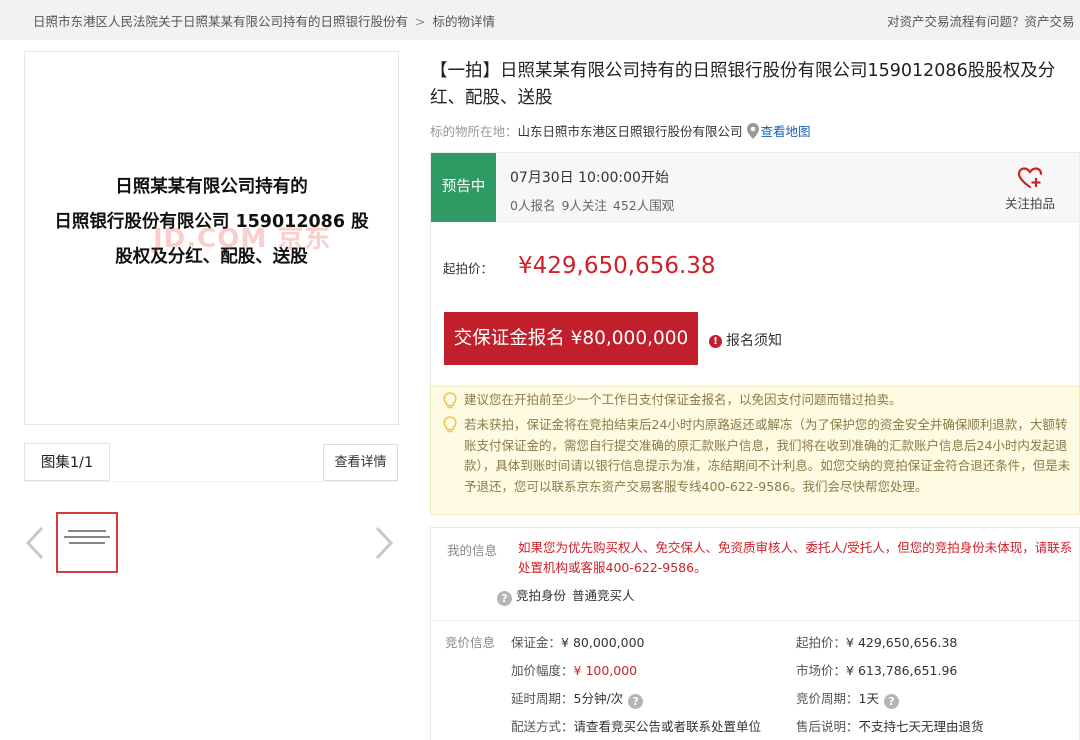 This screenshot has height=740, width=1080. What do you see at coordinates (1029, 203) in the screenshot?
I see `follow-label: 关注拍品` at bounding box center [1029, 203].